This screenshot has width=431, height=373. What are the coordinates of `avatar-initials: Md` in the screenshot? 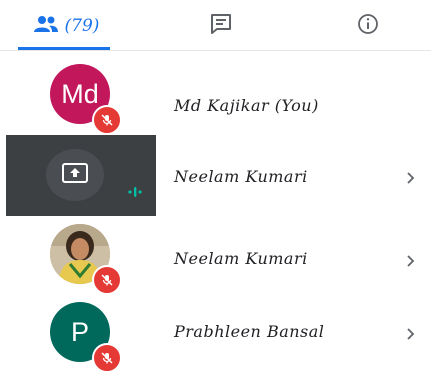 It's located at (80, 93).